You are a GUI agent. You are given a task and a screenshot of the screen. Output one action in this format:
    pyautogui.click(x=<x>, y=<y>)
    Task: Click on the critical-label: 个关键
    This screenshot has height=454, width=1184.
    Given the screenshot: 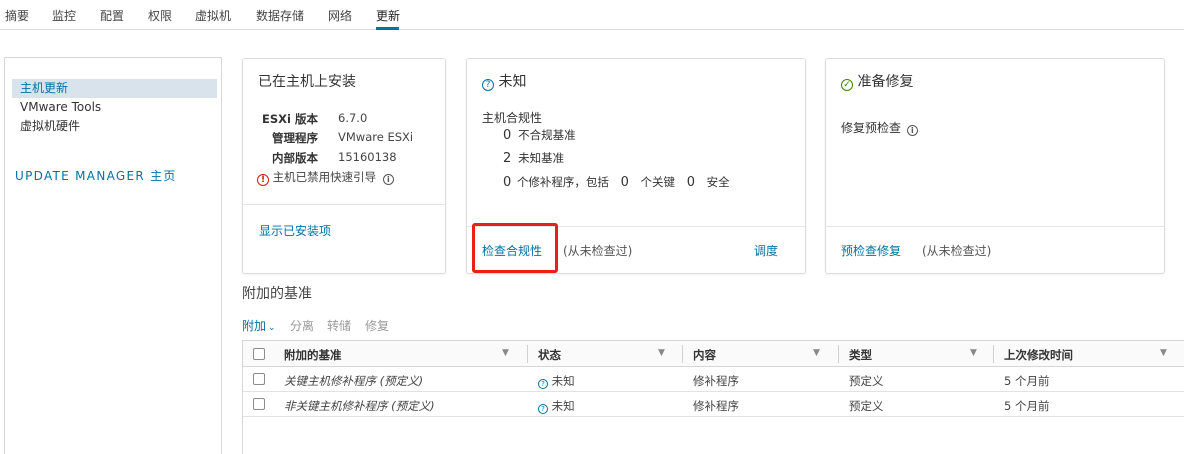 What is the action you would take?
    pyautogui.click(x=658, y=182)
    